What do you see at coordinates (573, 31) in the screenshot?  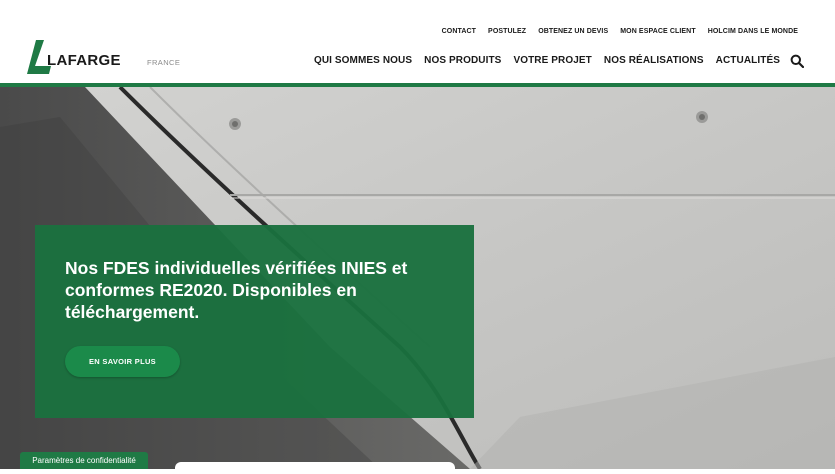 I see `top-nav-devis: OBTENEZ UN DEVIS` at bounding box center [573, 31].